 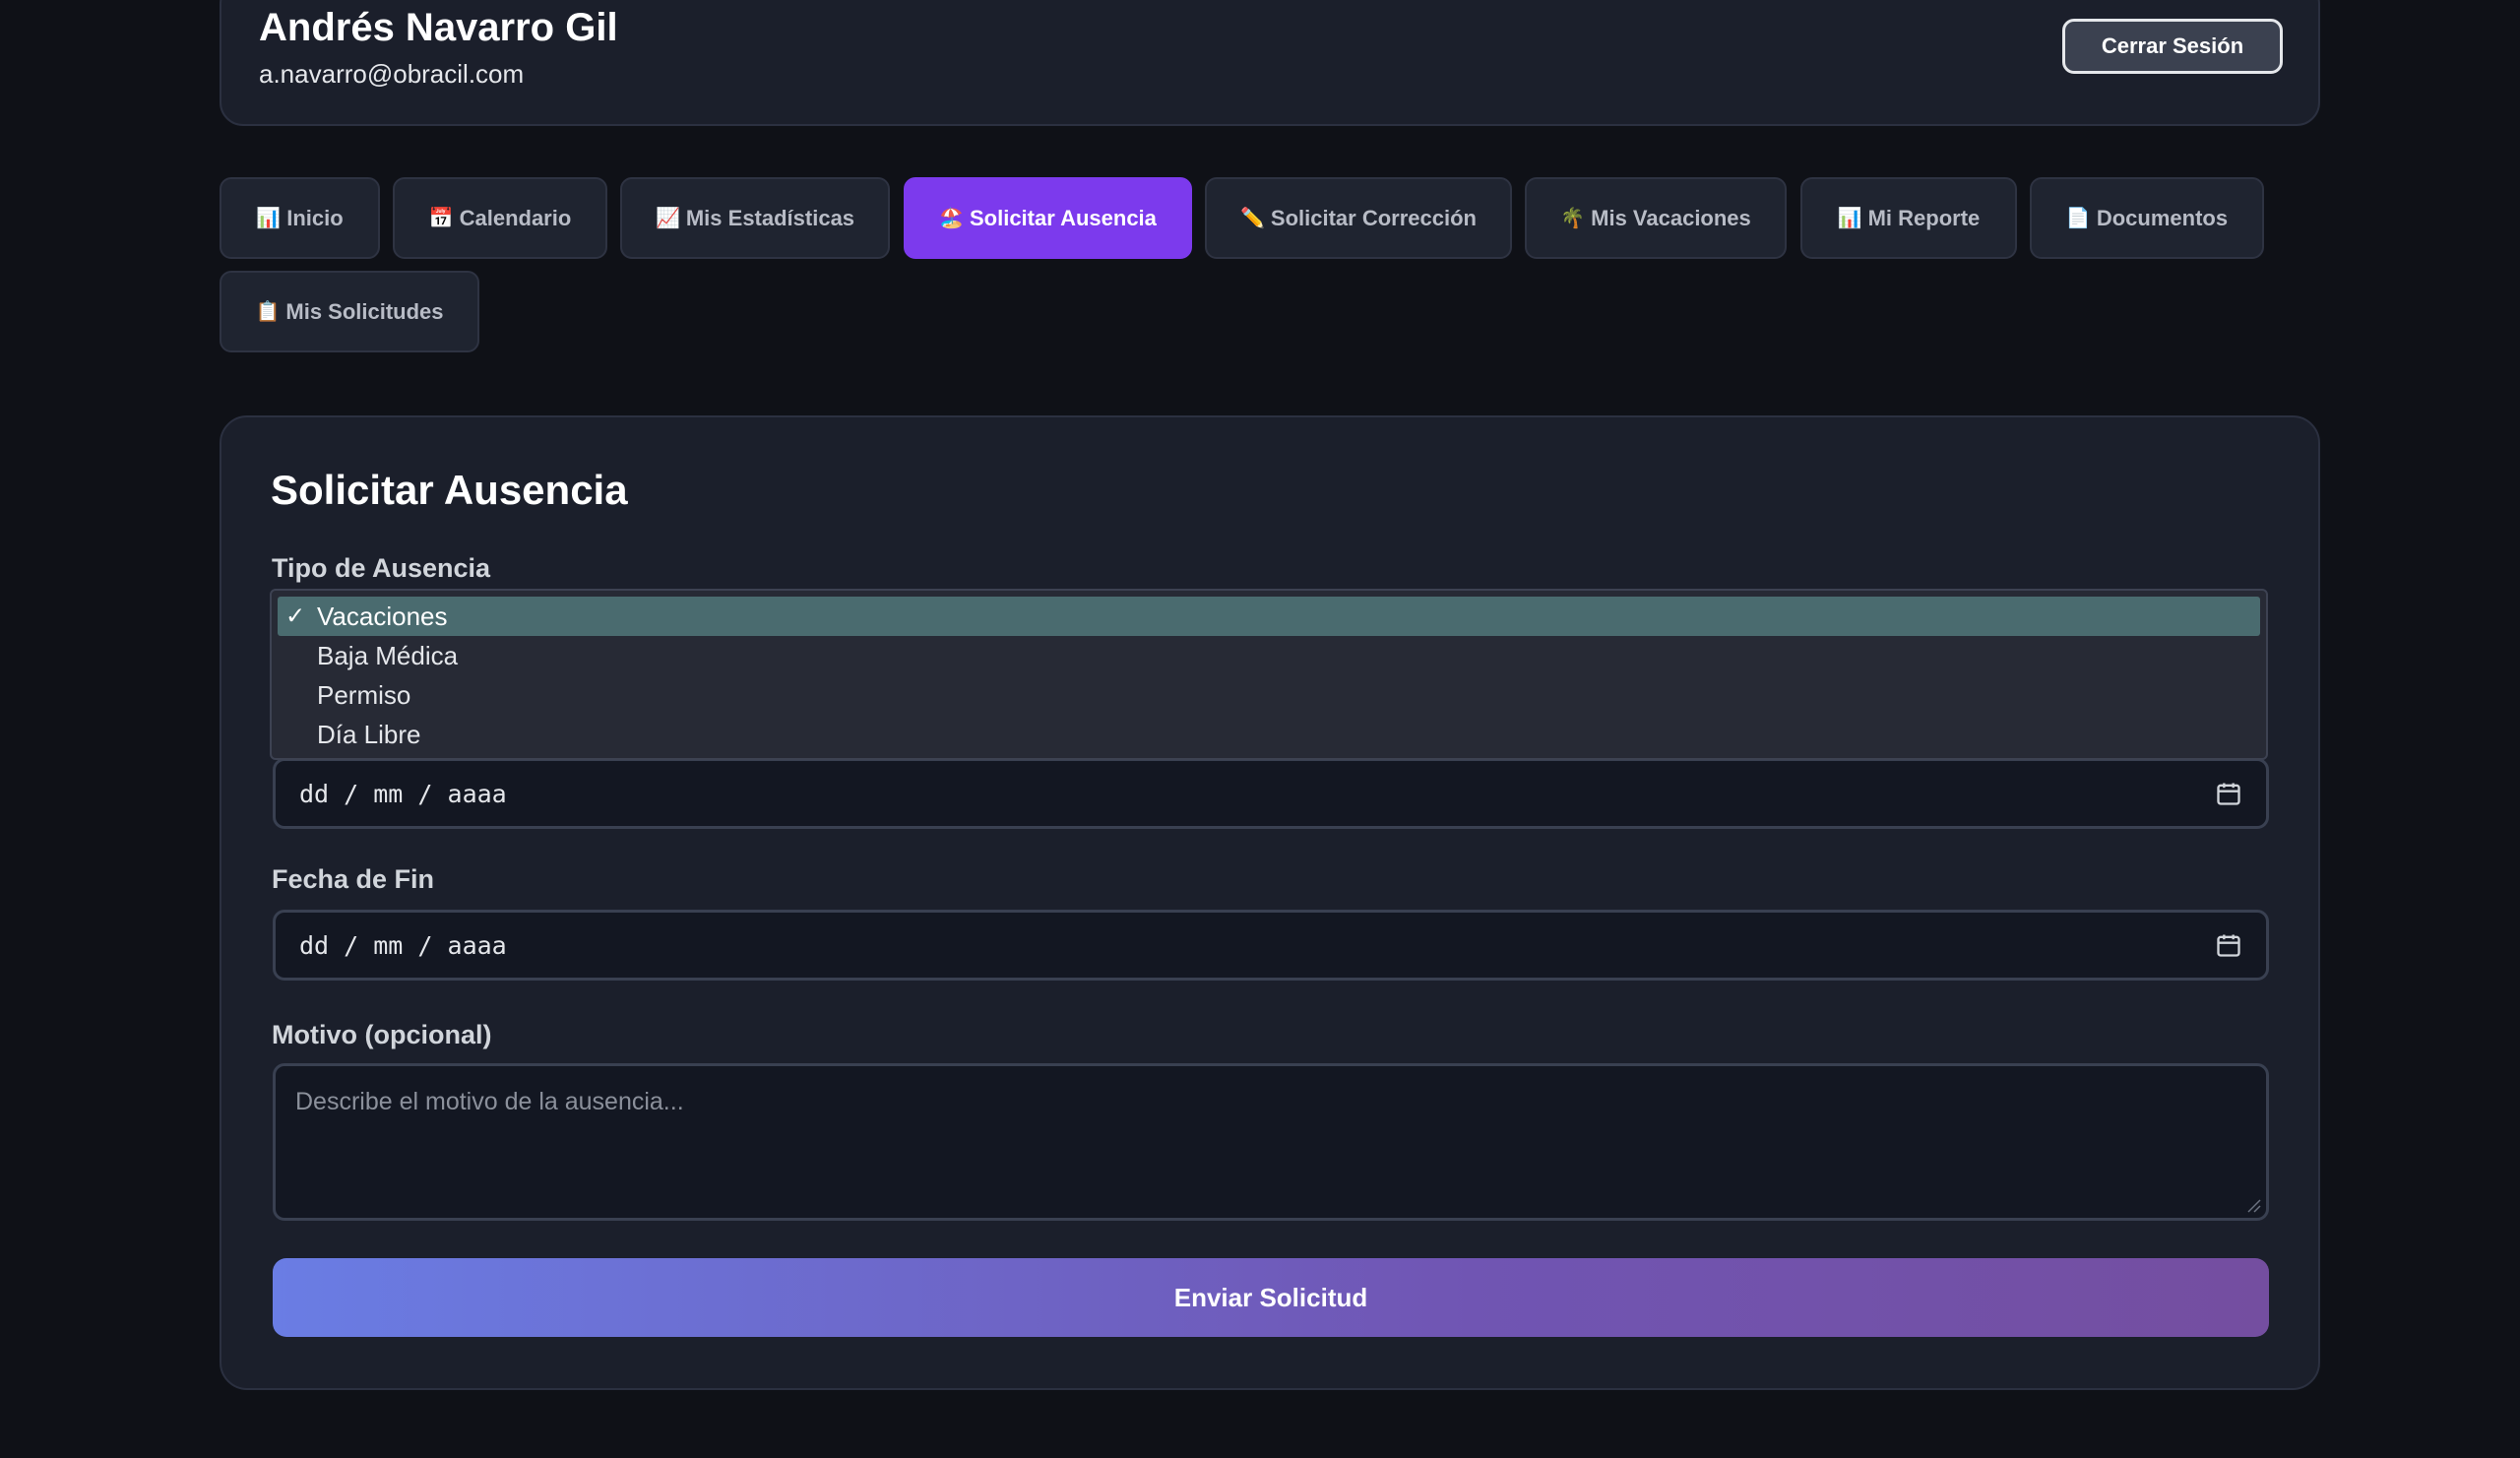 What do you see at coordinates (388, 655) in the screenshot?
I see `option-label: Baja Médica` at bounding box center [388, 655].